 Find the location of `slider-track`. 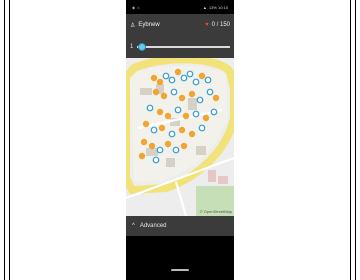

slider-track is located at coordinates (183, 47).